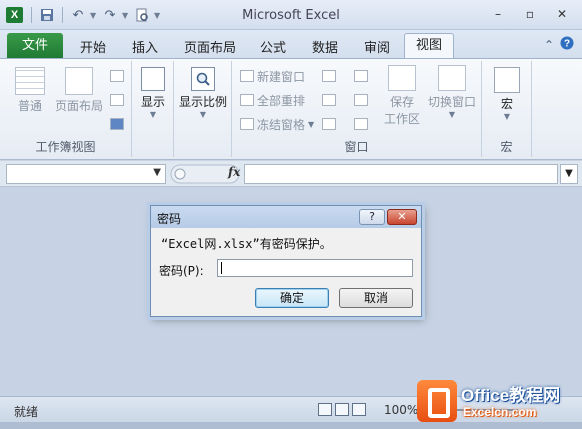  I want to click on office-logo-icon, so click(437, 401).